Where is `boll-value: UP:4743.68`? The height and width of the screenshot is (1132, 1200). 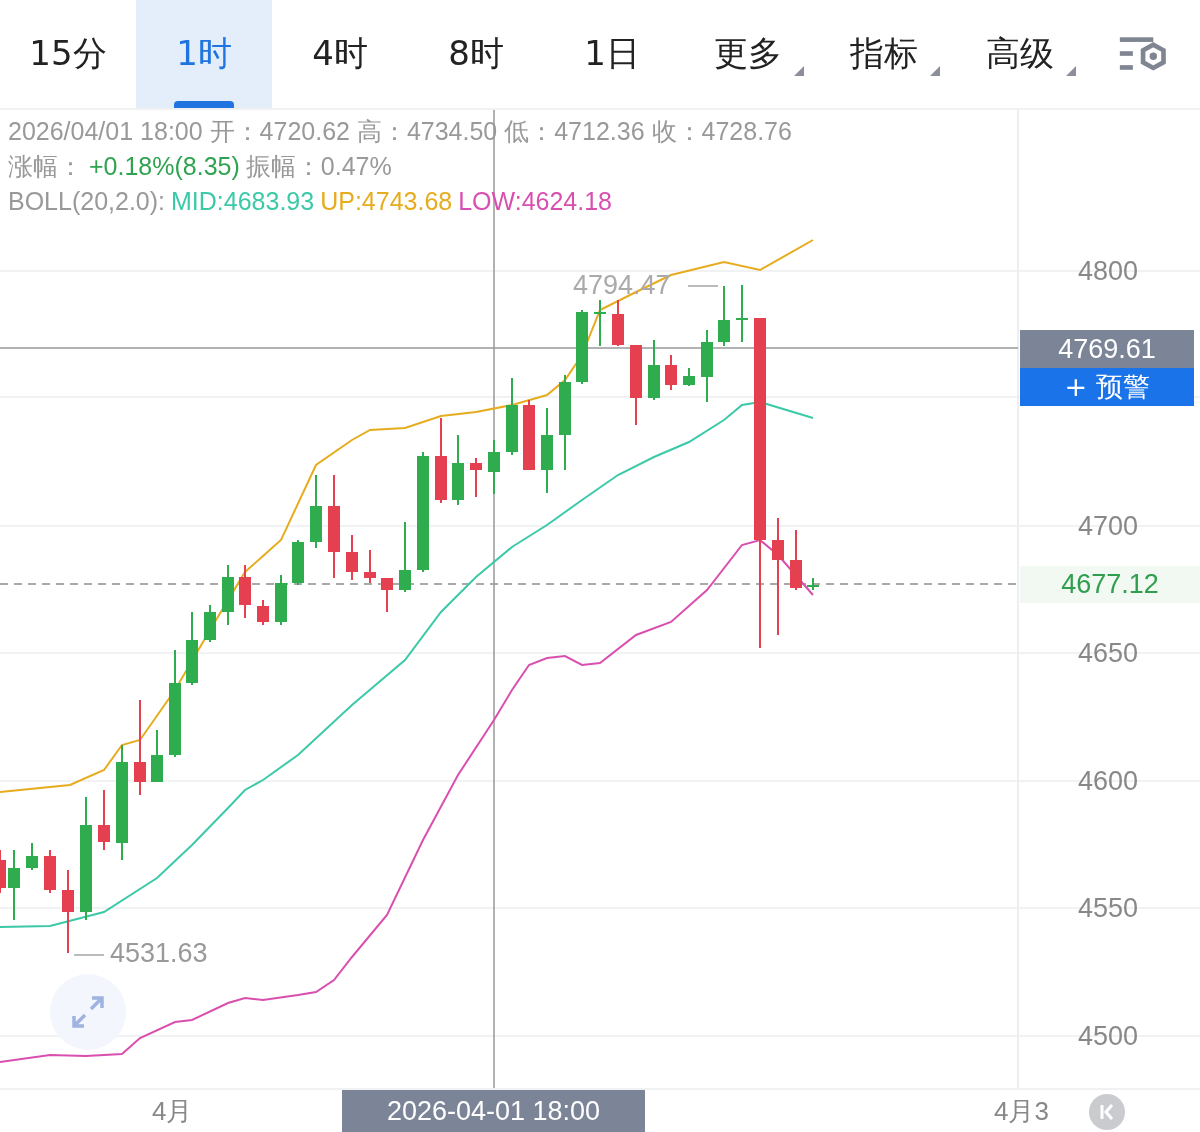 boll-value: UP:4743.68 is located at coordinates (386, 201).